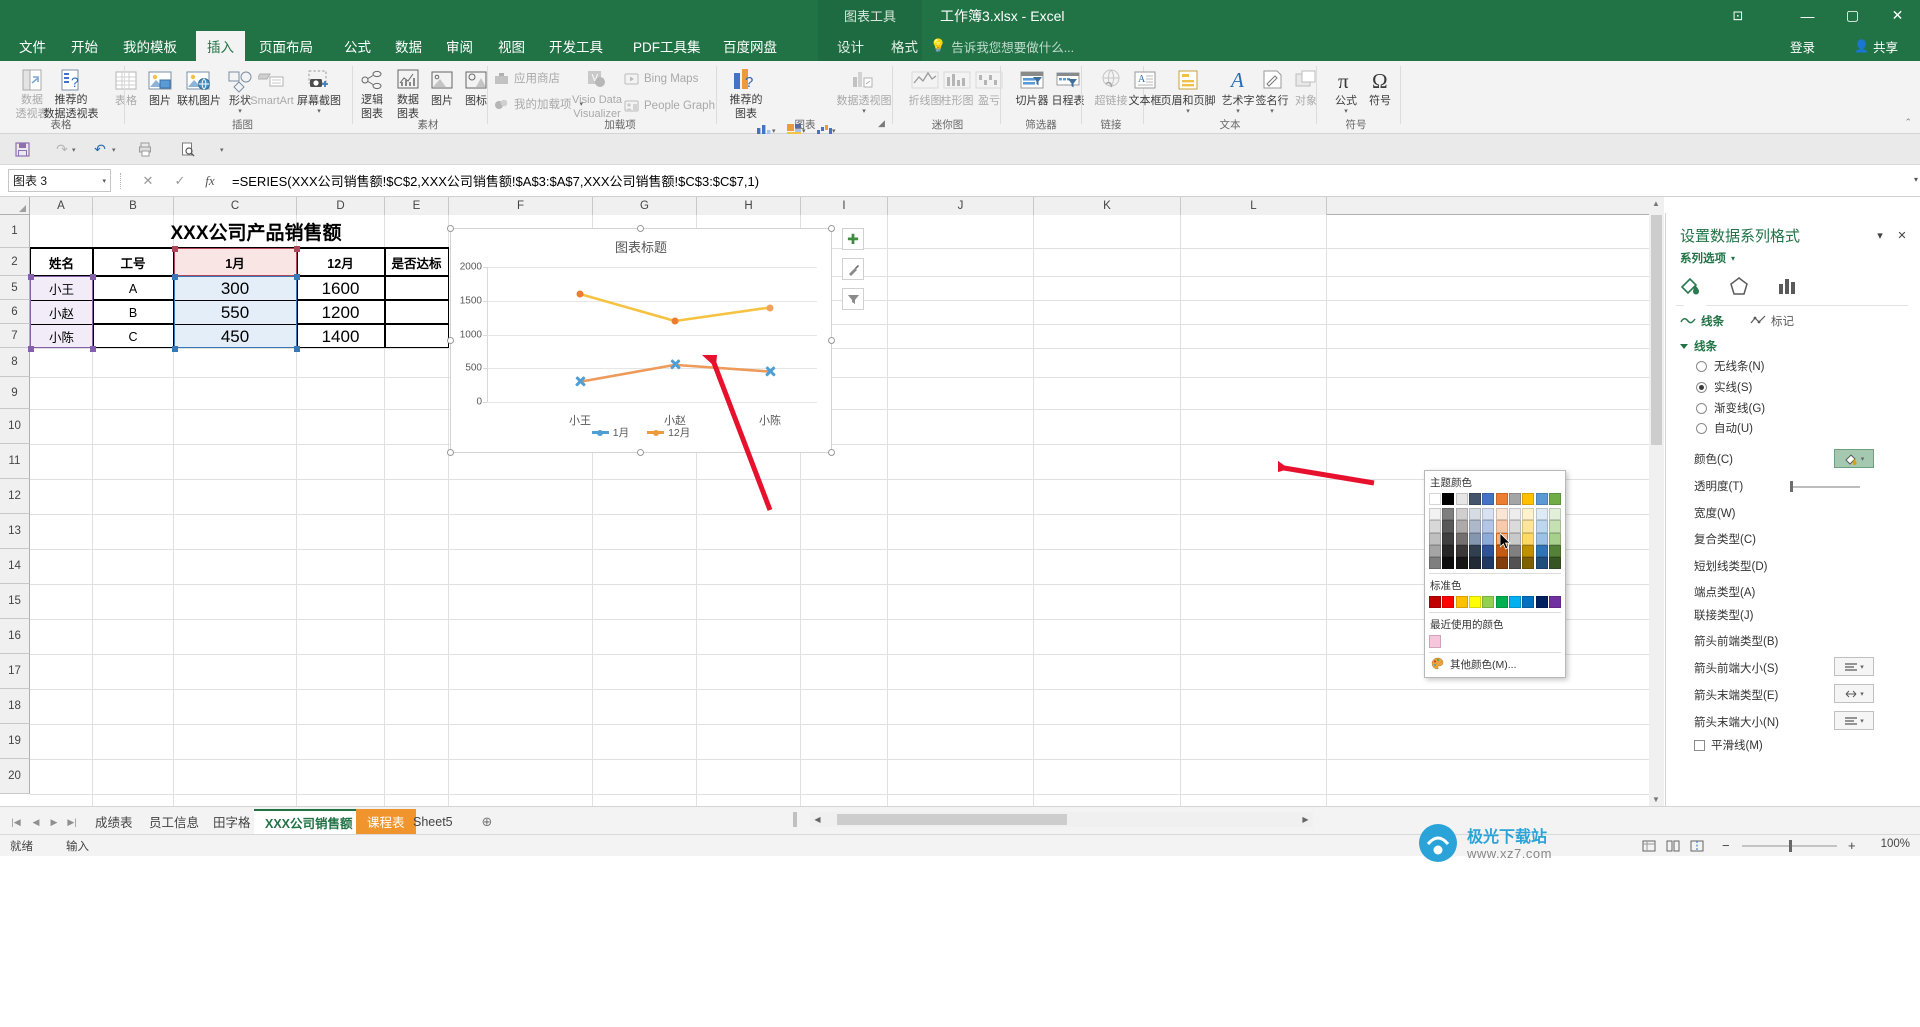 This screenshot has width=1920, height=1027. What do you see at coordinates (660, 79) in the screenshot?
I see `bing-maps-button: Bing Maps` at bounding box center [660, 79].